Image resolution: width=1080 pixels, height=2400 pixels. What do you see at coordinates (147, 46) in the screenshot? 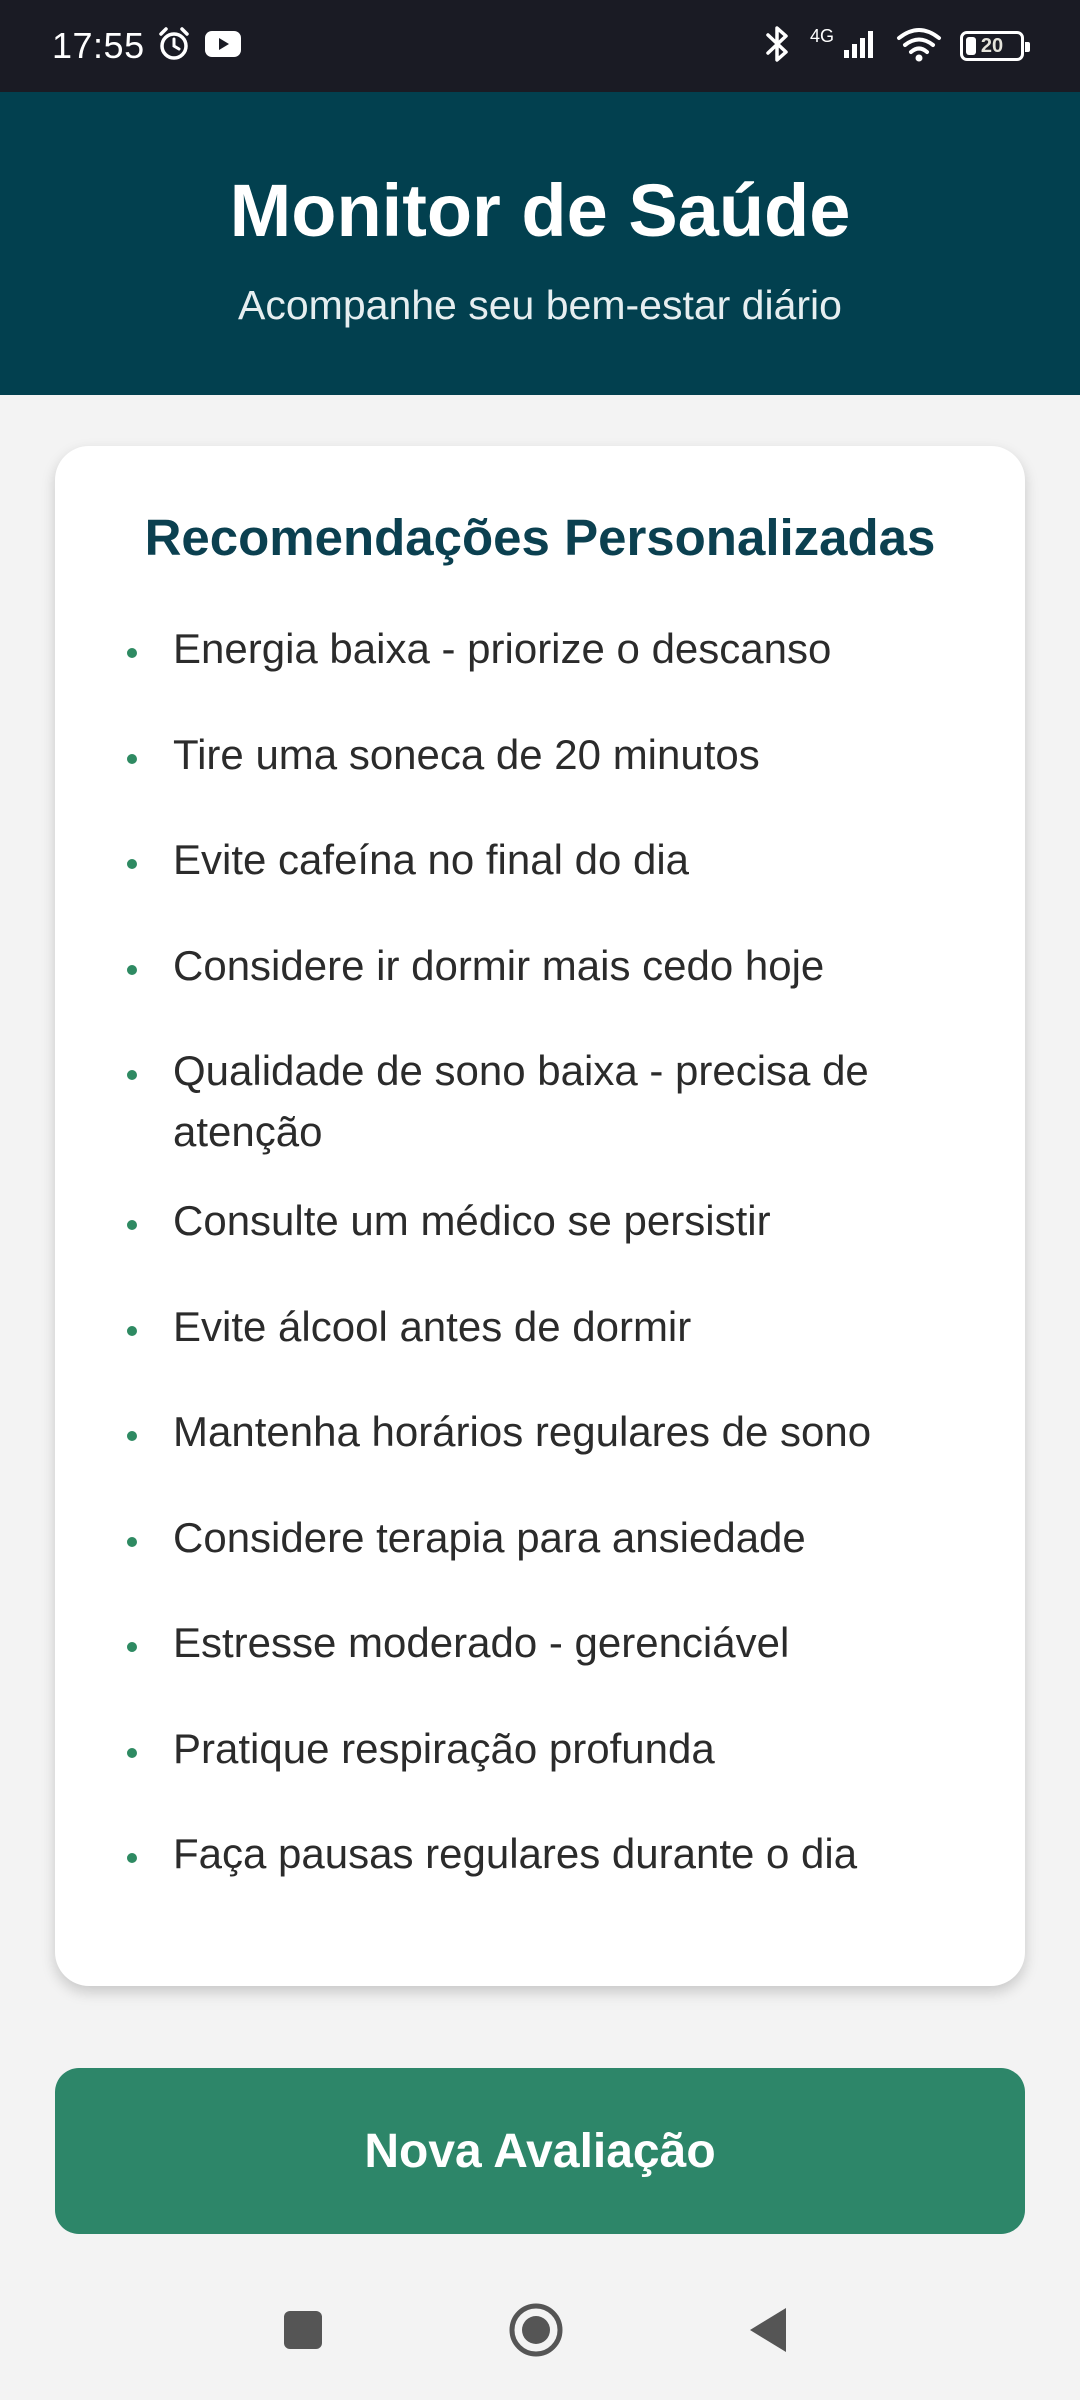
I see `status-left-group: 17:55` at bounding box center [147, 46].